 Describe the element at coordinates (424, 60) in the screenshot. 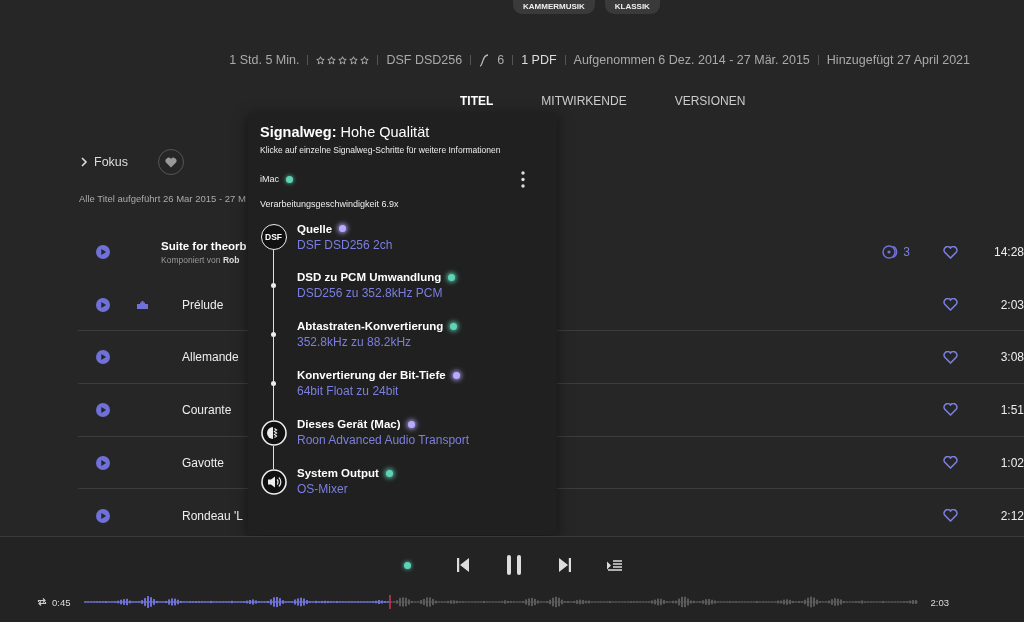

I see `audio-format: DSF DSD256` at that location.